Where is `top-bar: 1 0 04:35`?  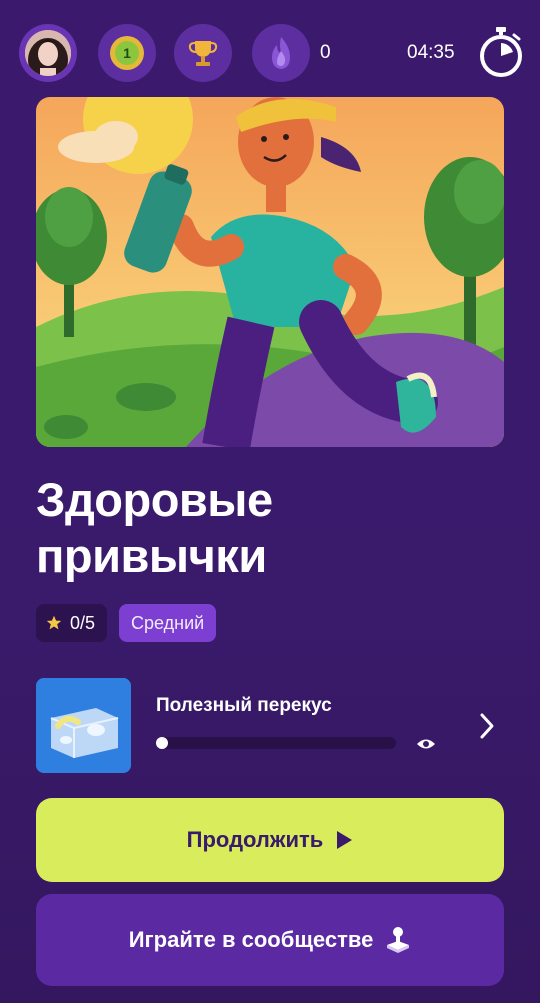
top-bar: 1 0 04:35 is located at coordinates (270, 50).